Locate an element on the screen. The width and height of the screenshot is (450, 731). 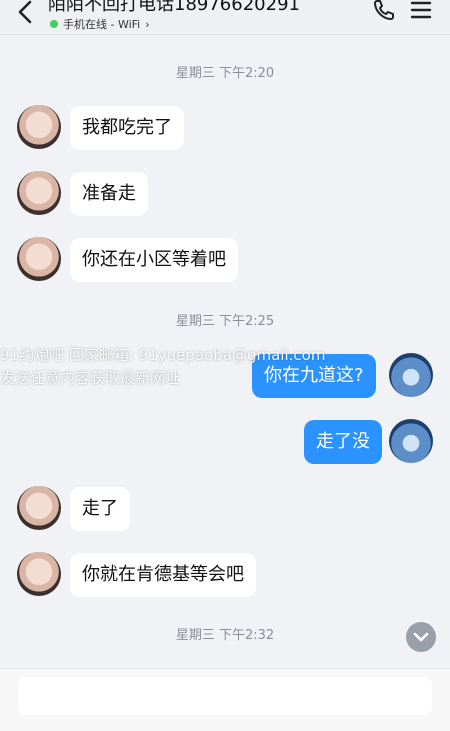
message-bubble-self: 走了没 is located at coordinates (343, 442).